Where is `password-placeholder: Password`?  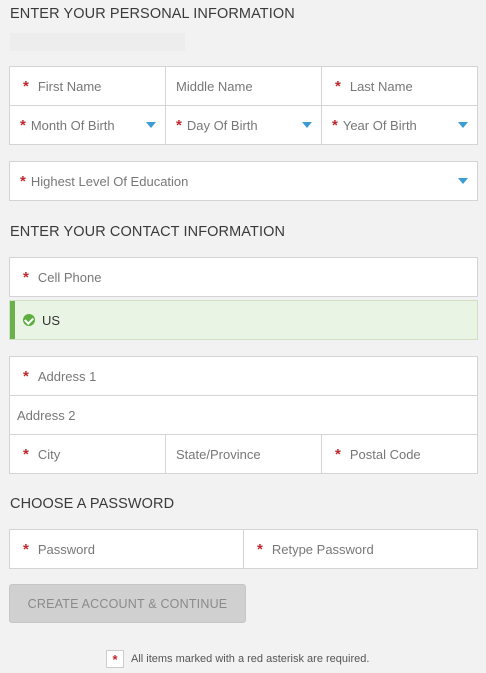
password-placeholder: Password is located at coordinates (66, 549).